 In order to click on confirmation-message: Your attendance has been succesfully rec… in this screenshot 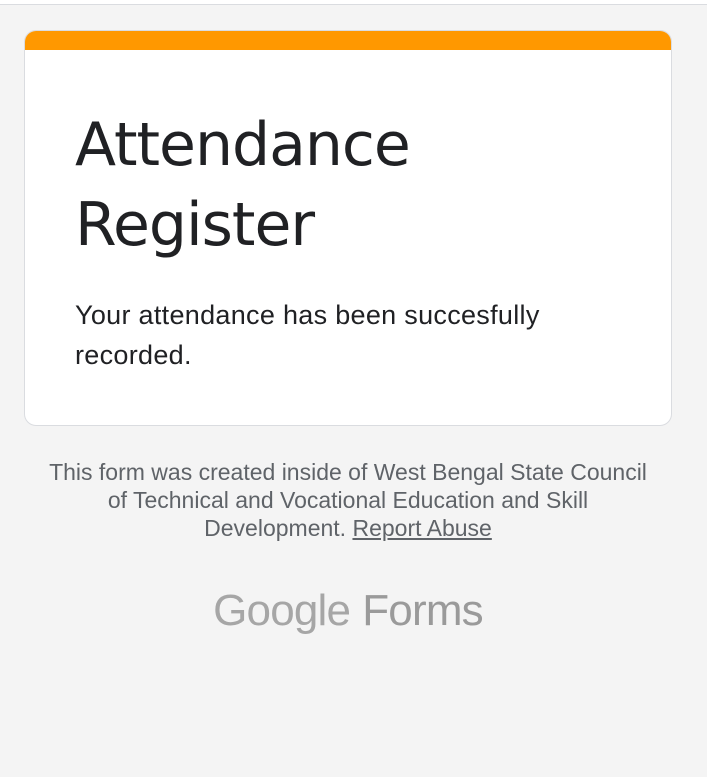, I will do `click(307, 335)`.